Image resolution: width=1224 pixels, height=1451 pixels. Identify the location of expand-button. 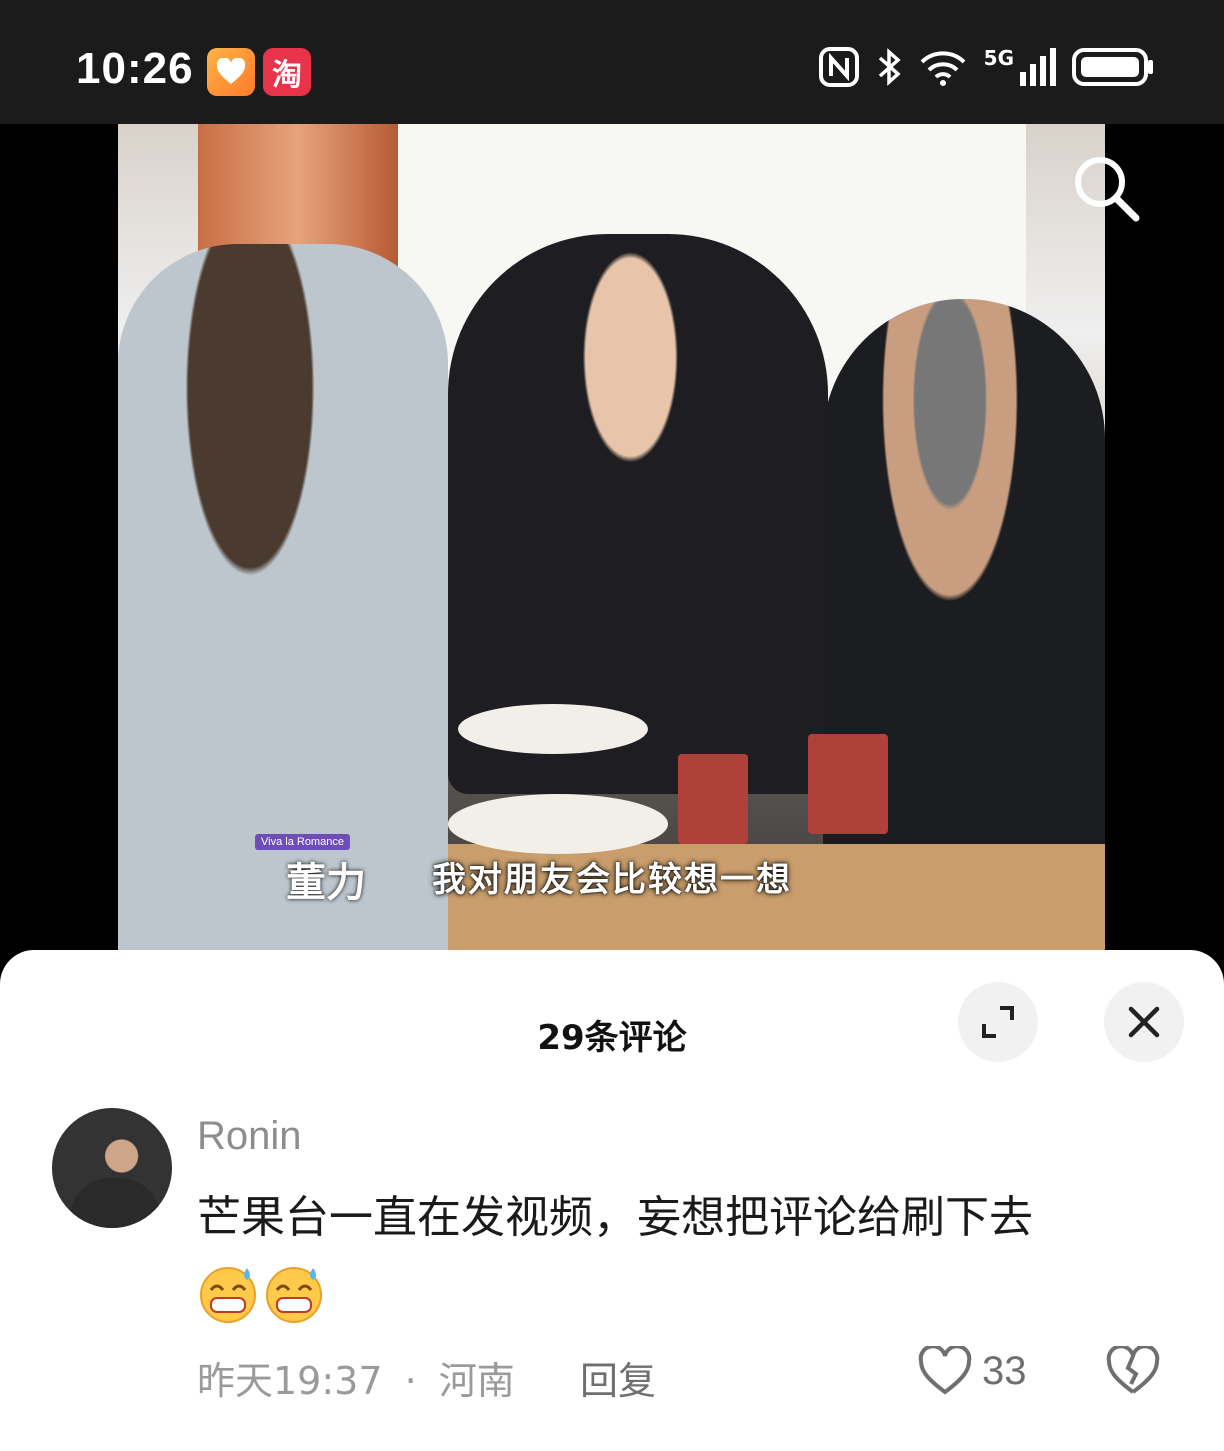
(998, 1022).